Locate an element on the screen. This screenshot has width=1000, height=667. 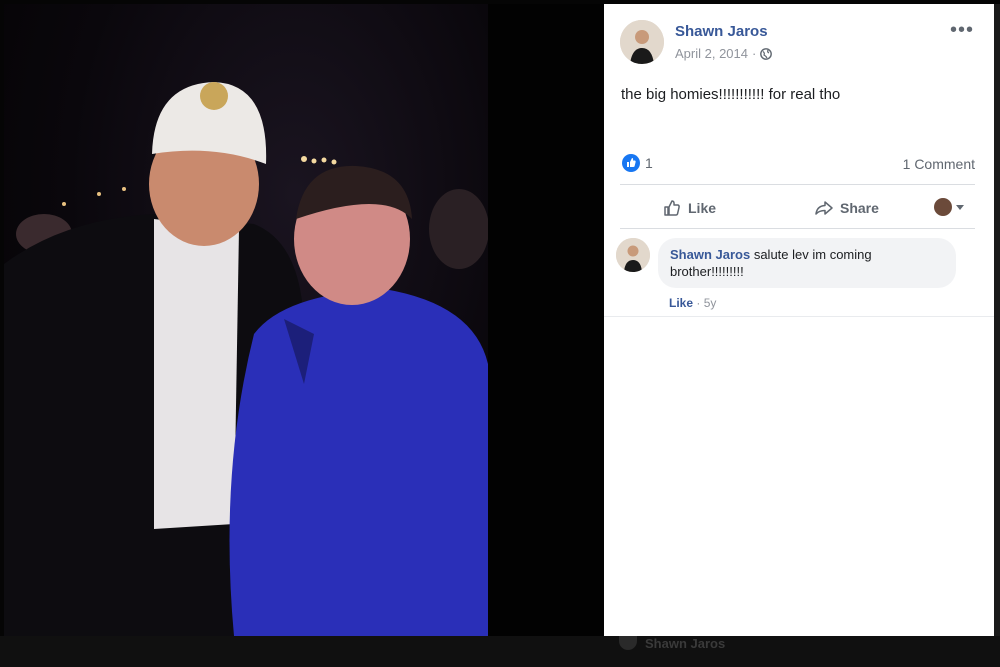
thumbs-up-badge-icon is located at coordinates (631, 162).